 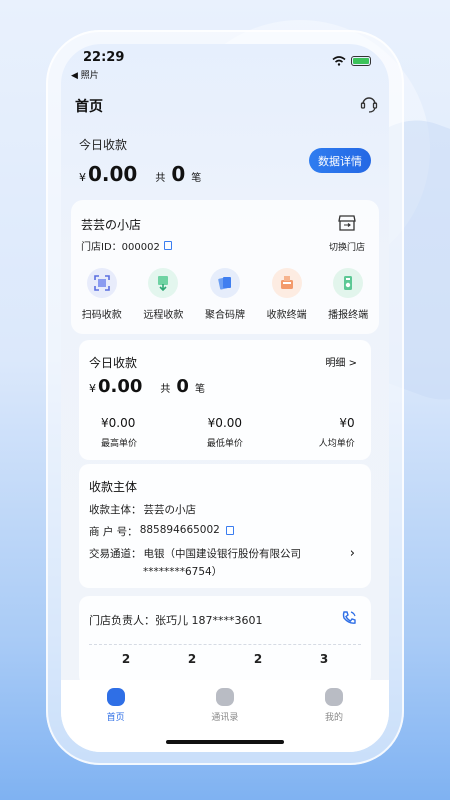 I want to click on channel-row-cont: ********6754）, so click(x=182, y=571).